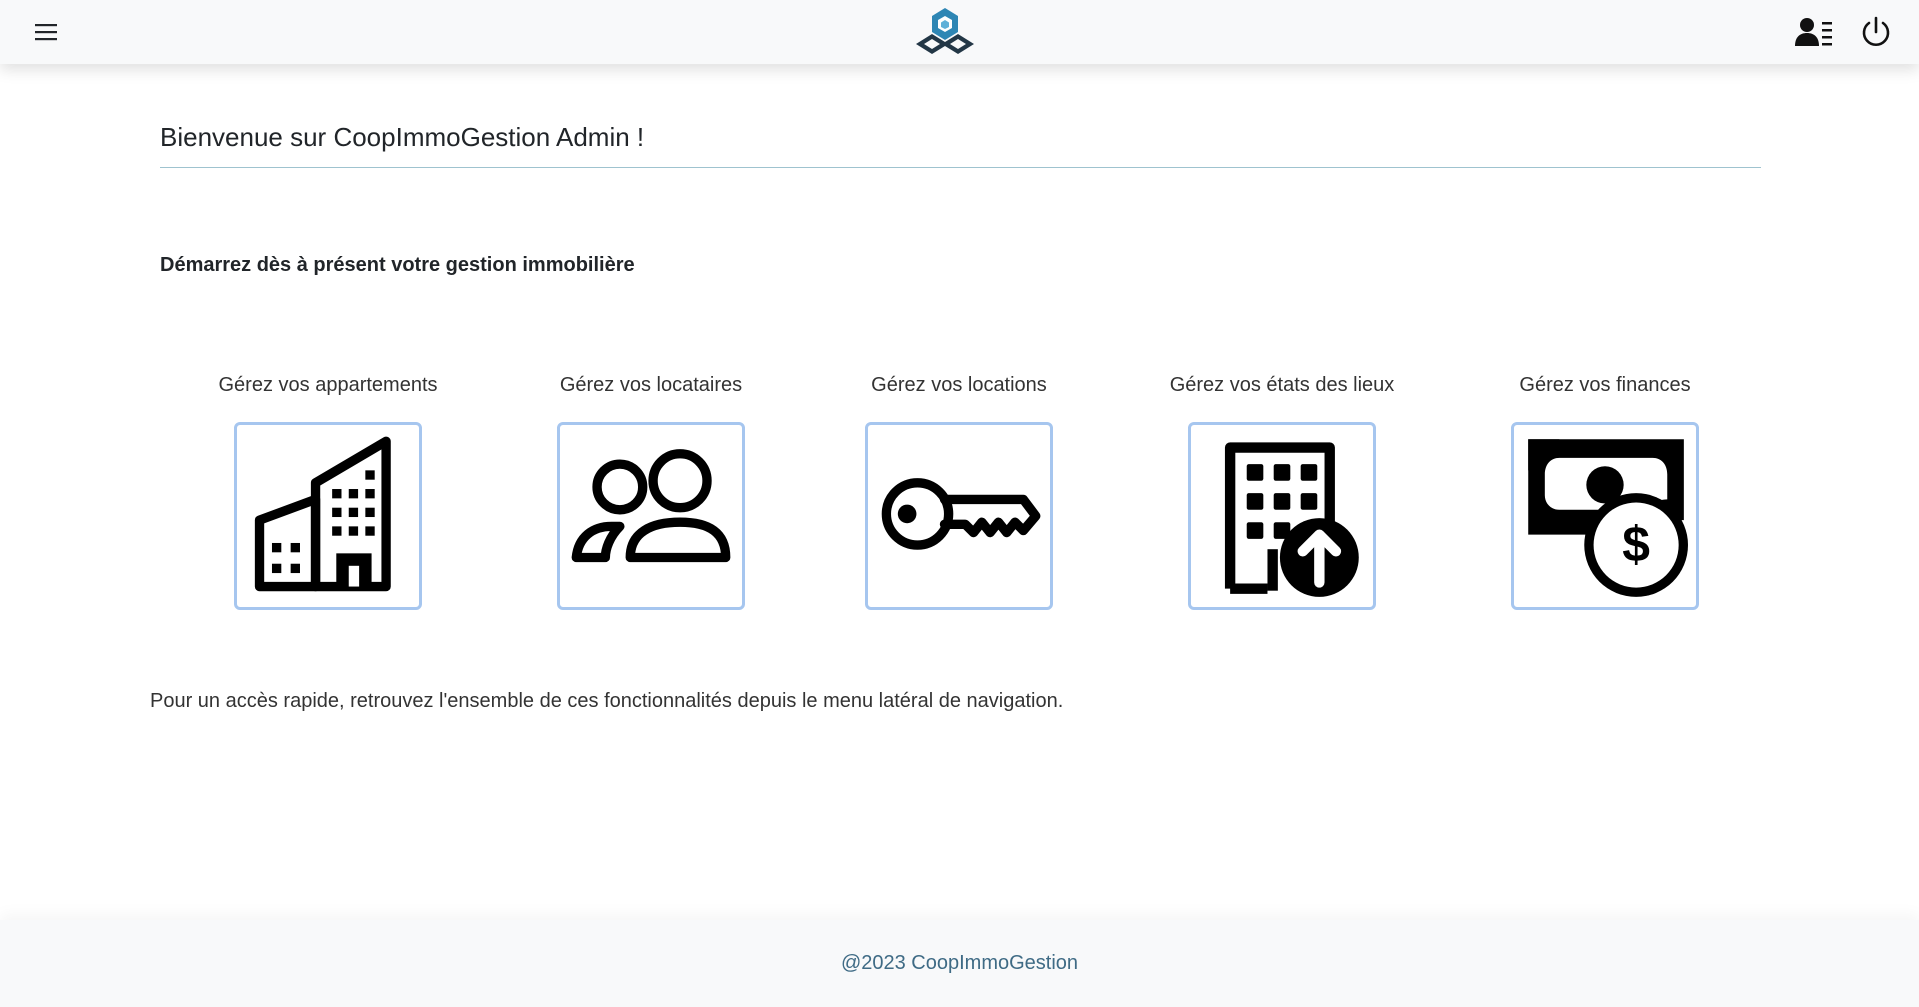 The height and width of the screenshot is (1007, 1919). What do you see at coordinates (1282, 385) in the screenshot?
I see `card-inspections-label: Gérez vos états des lieux` at bounding box center [1282, 385].